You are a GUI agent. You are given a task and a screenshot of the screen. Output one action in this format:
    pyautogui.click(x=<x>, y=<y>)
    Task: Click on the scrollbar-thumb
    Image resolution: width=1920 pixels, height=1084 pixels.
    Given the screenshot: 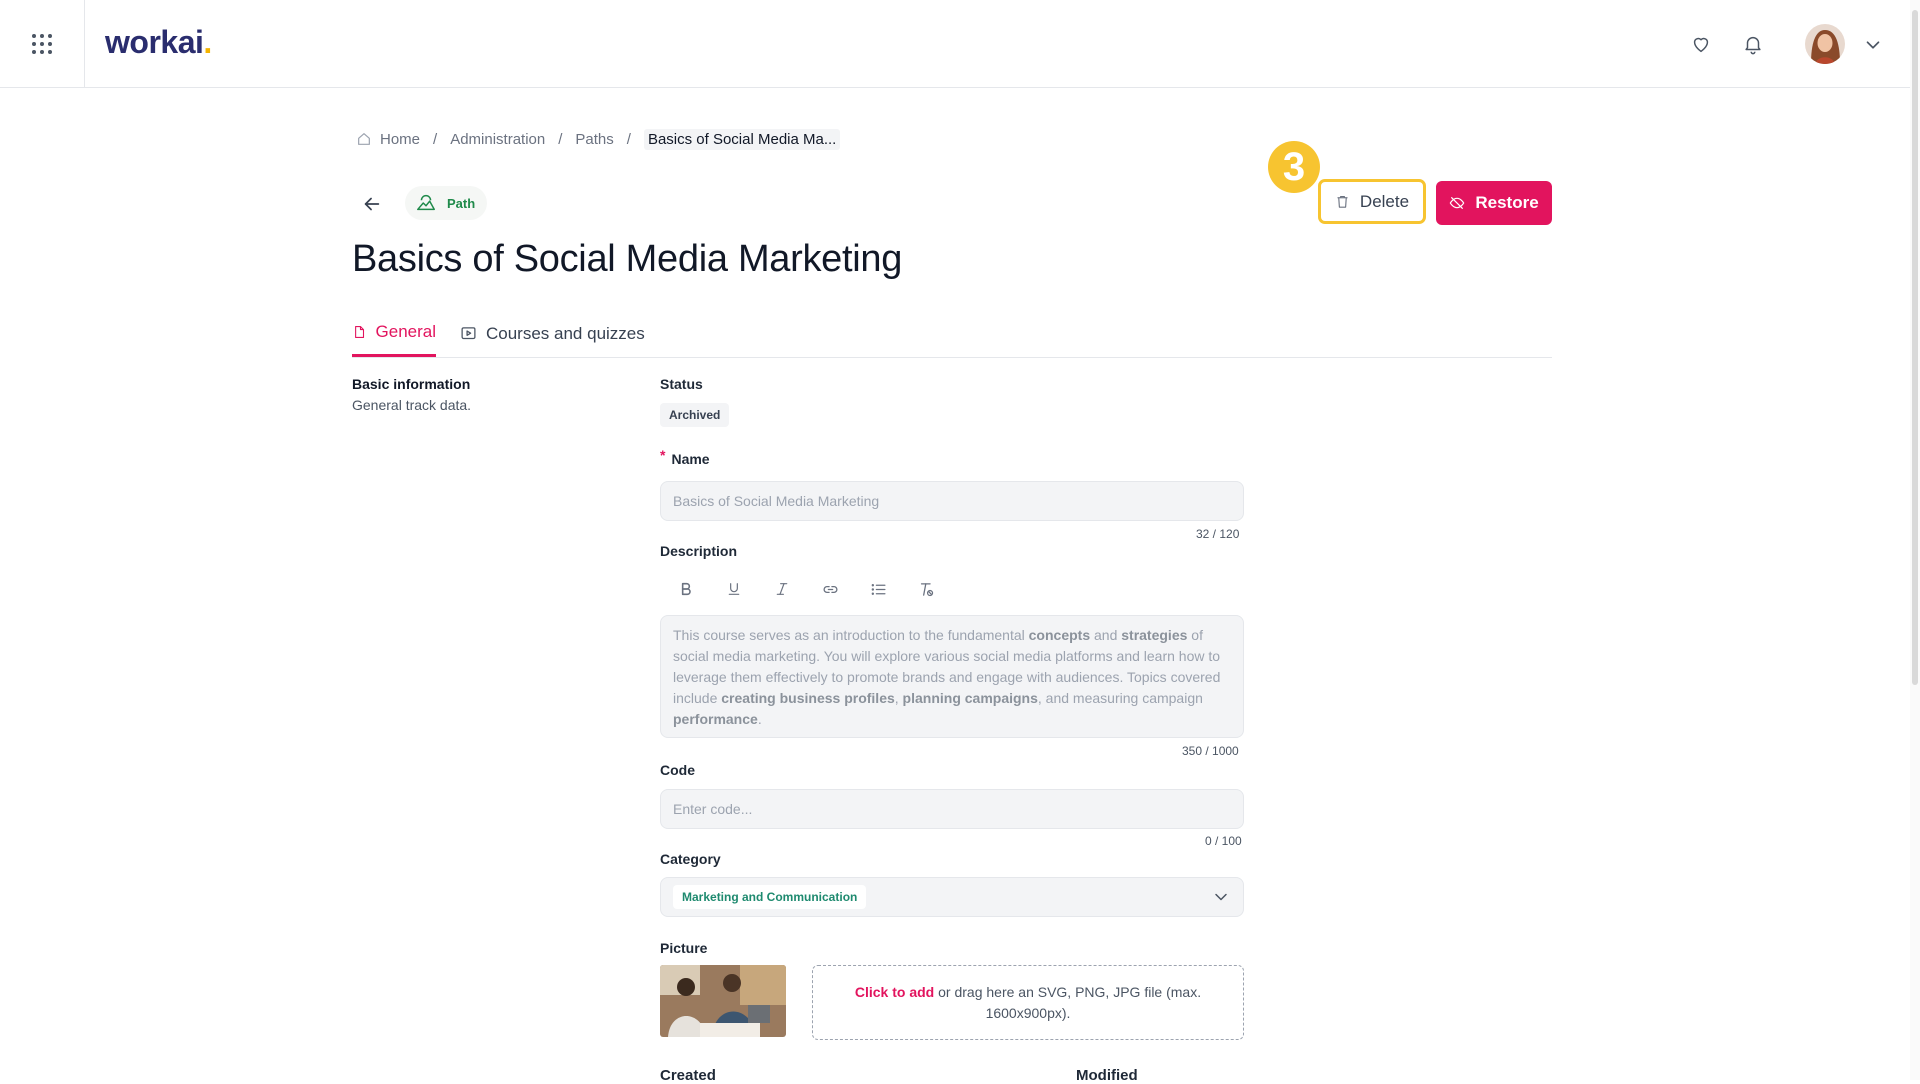 What is the action you would take?
    pyautogui.click(x=1915, y=347)
    